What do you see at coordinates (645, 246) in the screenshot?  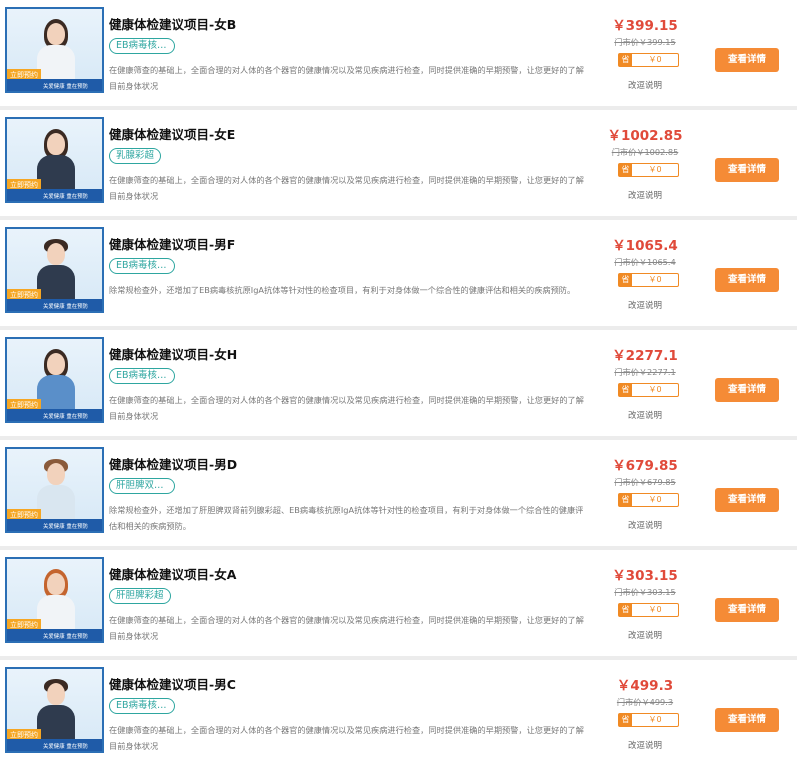 I see `product-price: ￥1065.4` at bounding box center [645, 246].